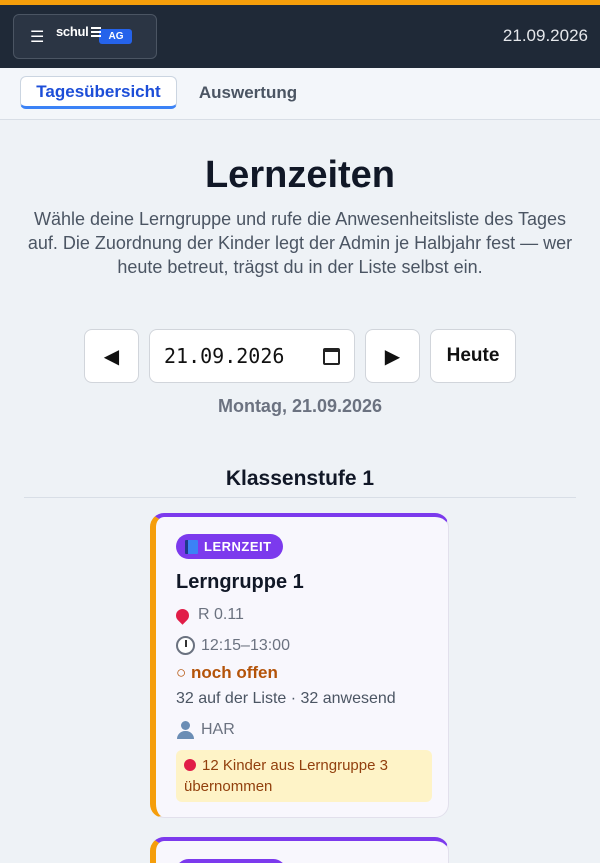  What do you see at coordinates (299, 850) in the screenshot?
I see `lerngruppe-card-partial` at bounding box center [299, 850].